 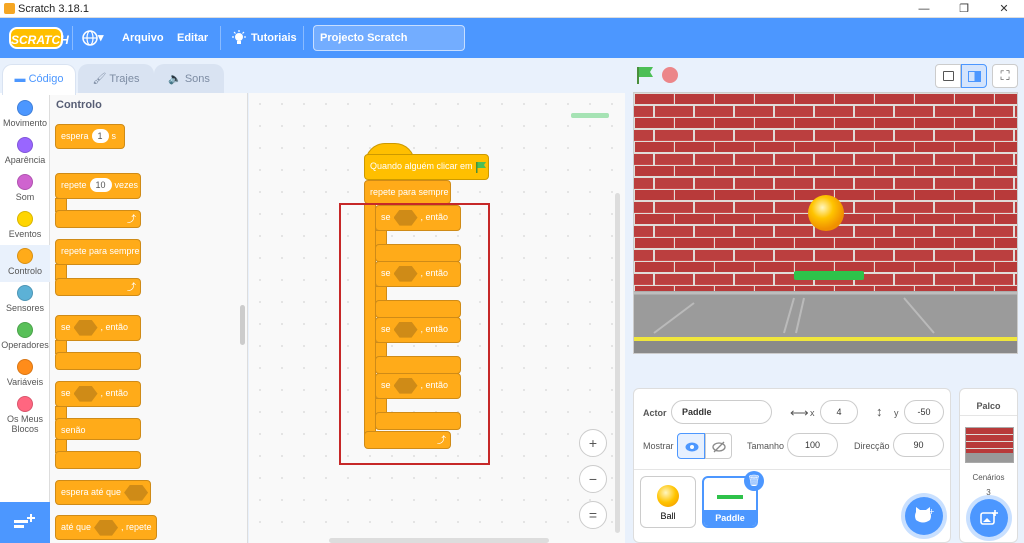 I want to click on project-title-input: Projecto Scratch, so click(x=389, y=38).